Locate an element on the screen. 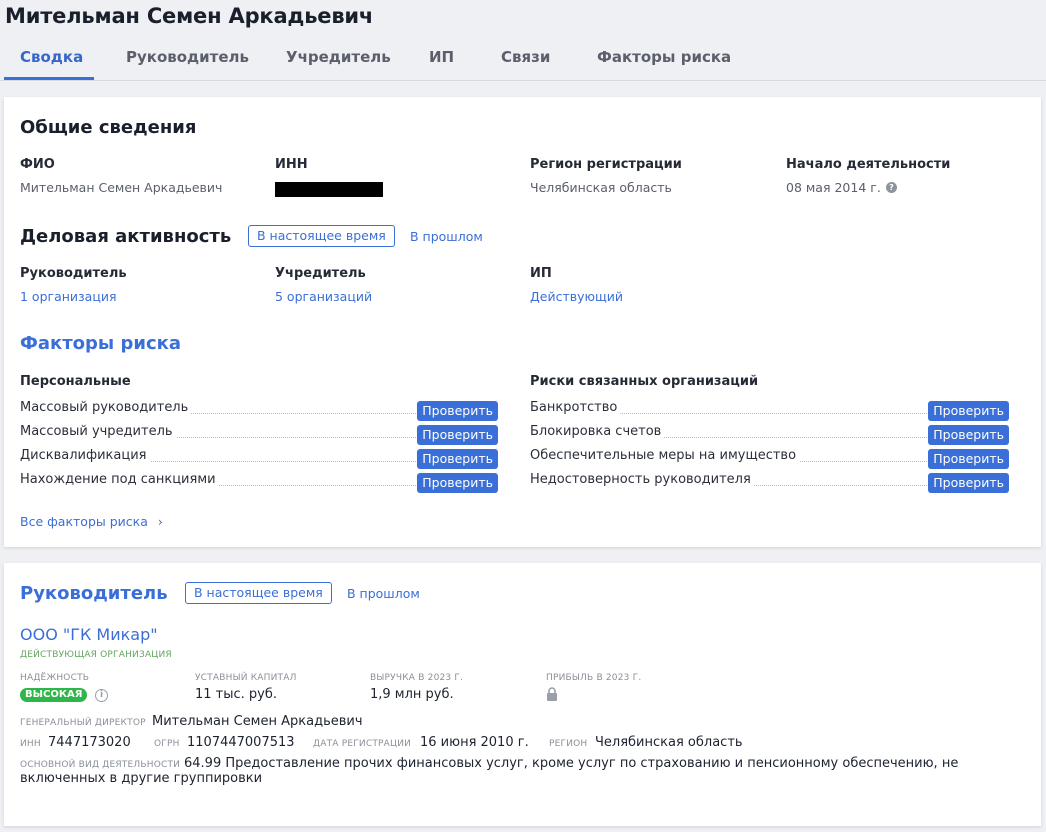  activity-now-button: В настоящее время is located at coordinates (321, 236).